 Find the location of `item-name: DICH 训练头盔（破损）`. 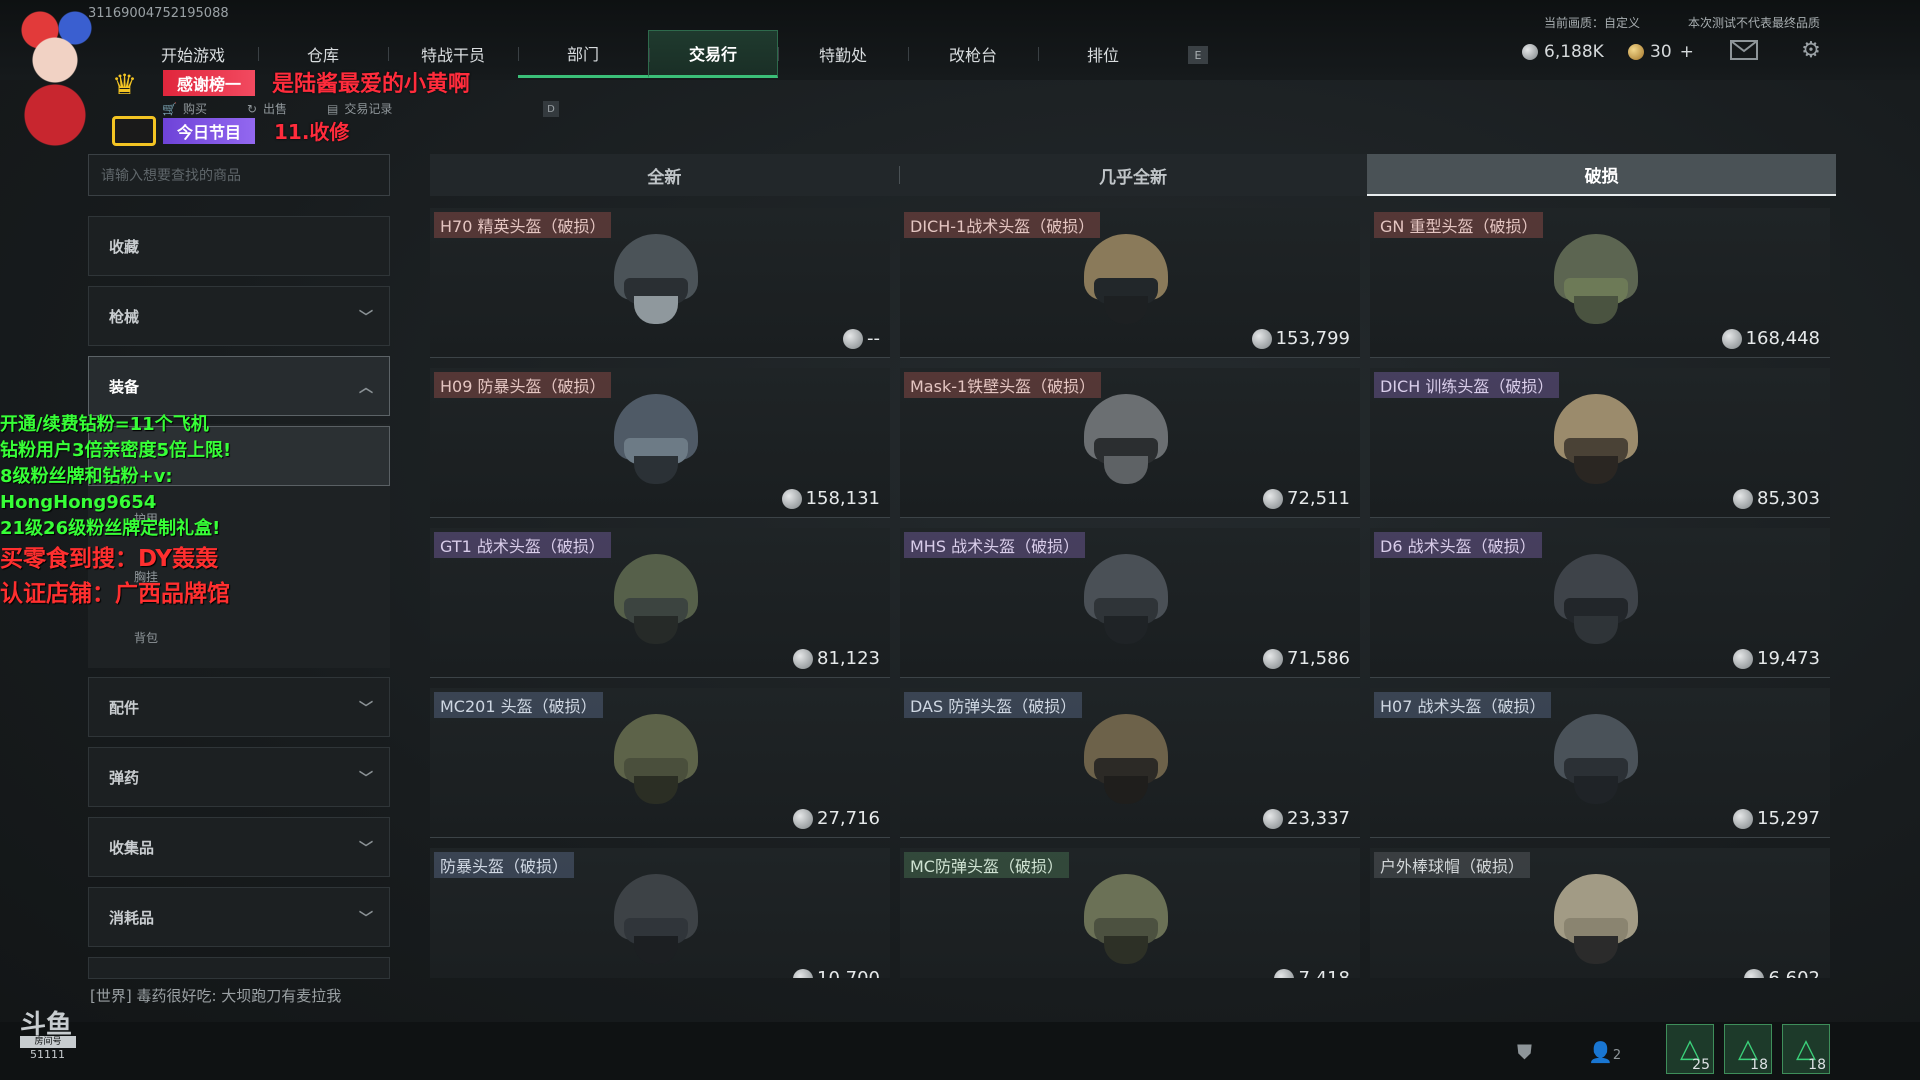

item-name: DICH 训练头盔（破损） is located at coordinates (1467, 385).